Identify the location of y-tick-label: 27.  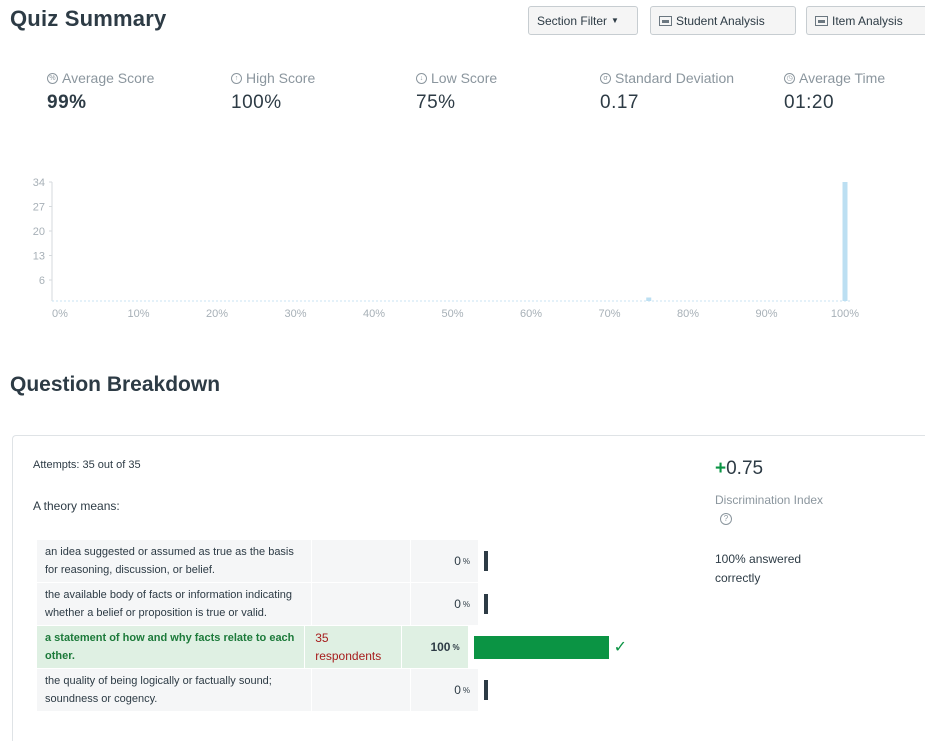
(39, 208).